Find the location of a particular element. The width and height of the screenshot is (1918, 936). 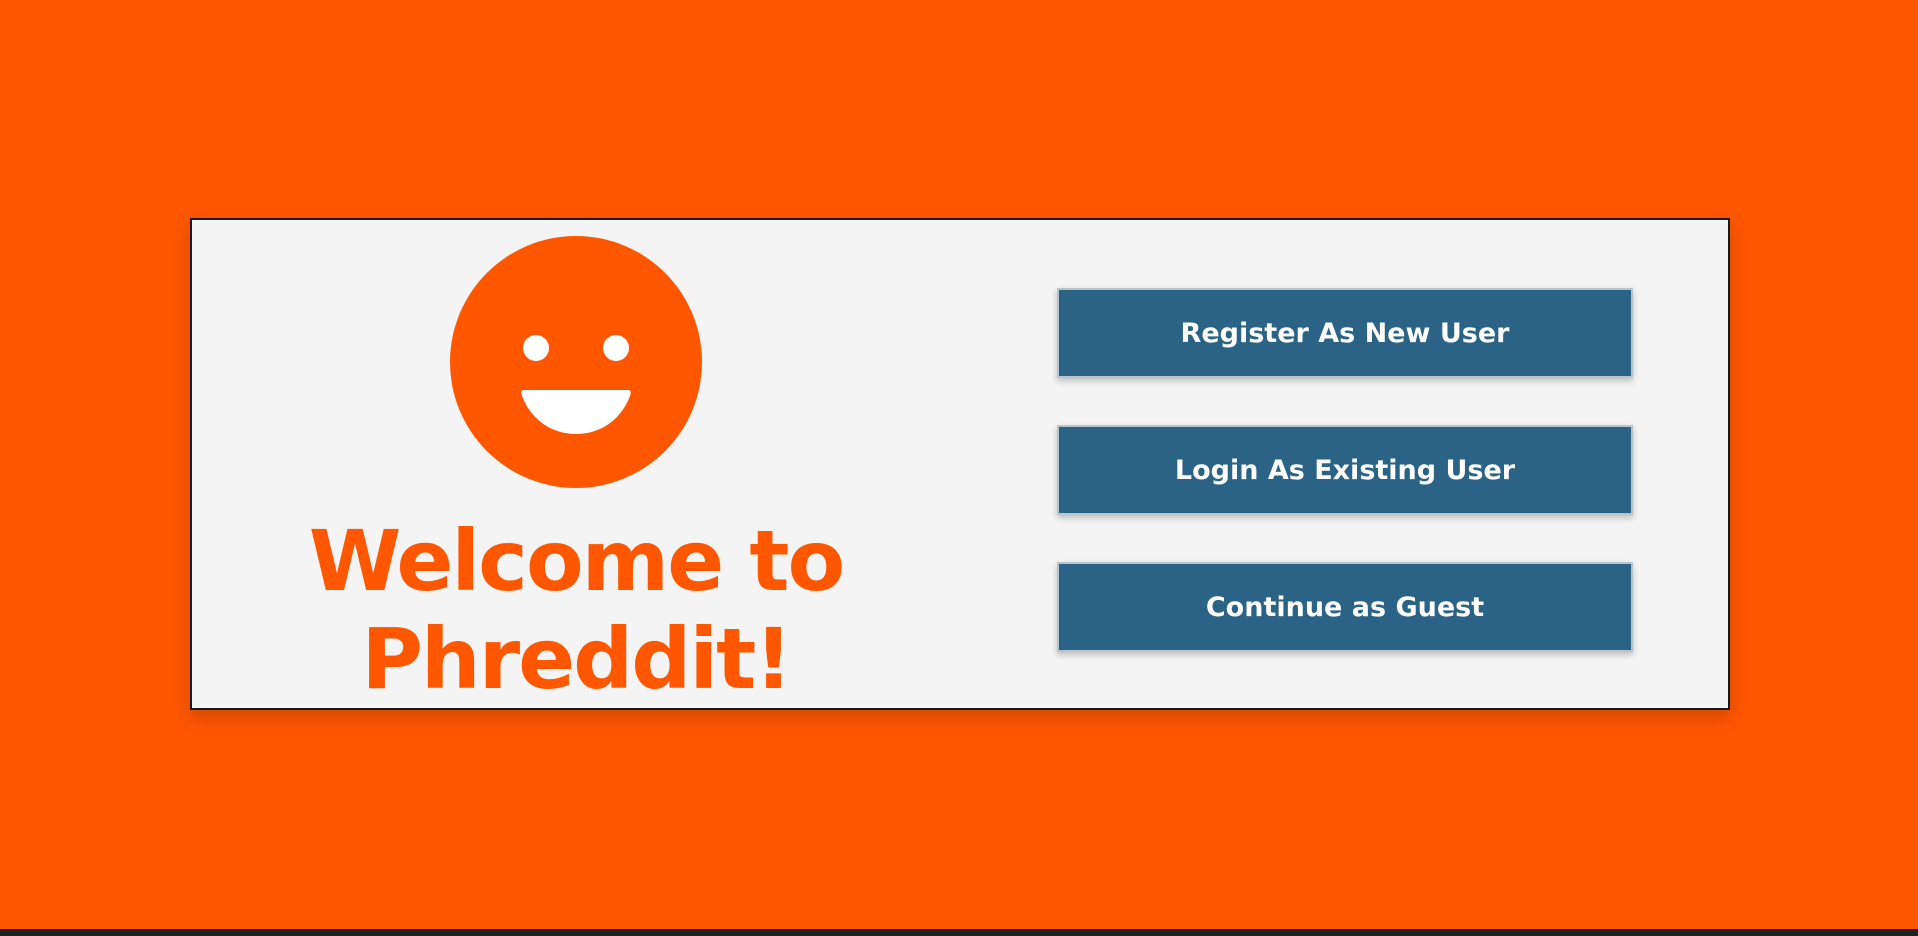

guest-button-label: Continue as Guest is located at coordinates (1345, 607).